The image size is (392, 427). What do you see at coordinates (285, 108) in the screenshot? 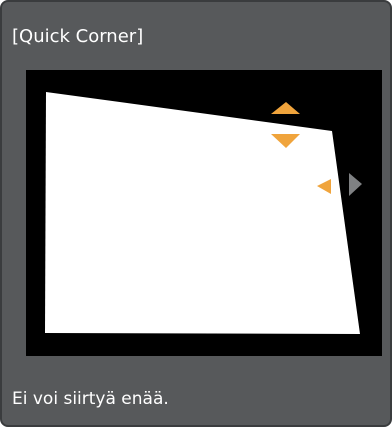
I see `arrow-up-icon` at bounding box center [285, 108].